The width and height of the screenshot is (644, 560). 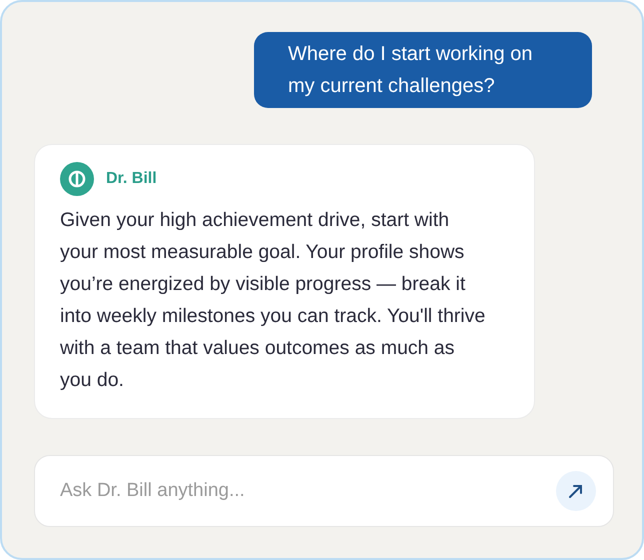 What do you see at coordinates (576, 491) in the screenshot?
I see `arrow-icon` at bounding box center [576, 491].